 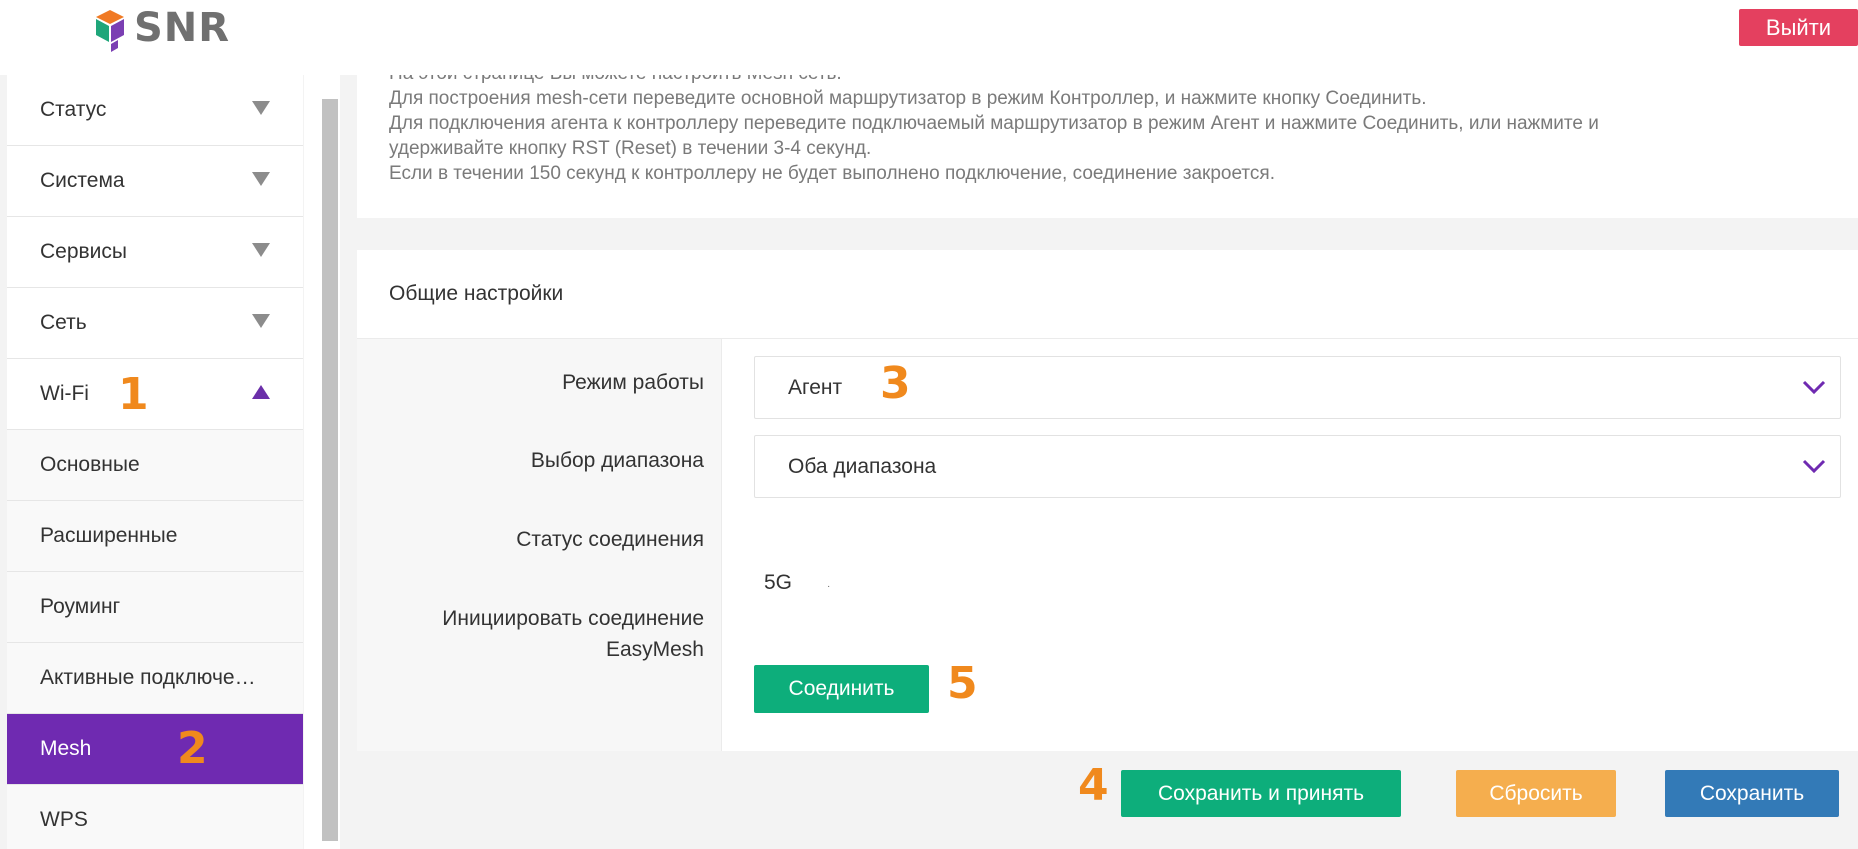 What do you see at coordinates (1752, 793) in the screenshot?
I see `save-button: Сохранить` at bounding box center [1752, 793].